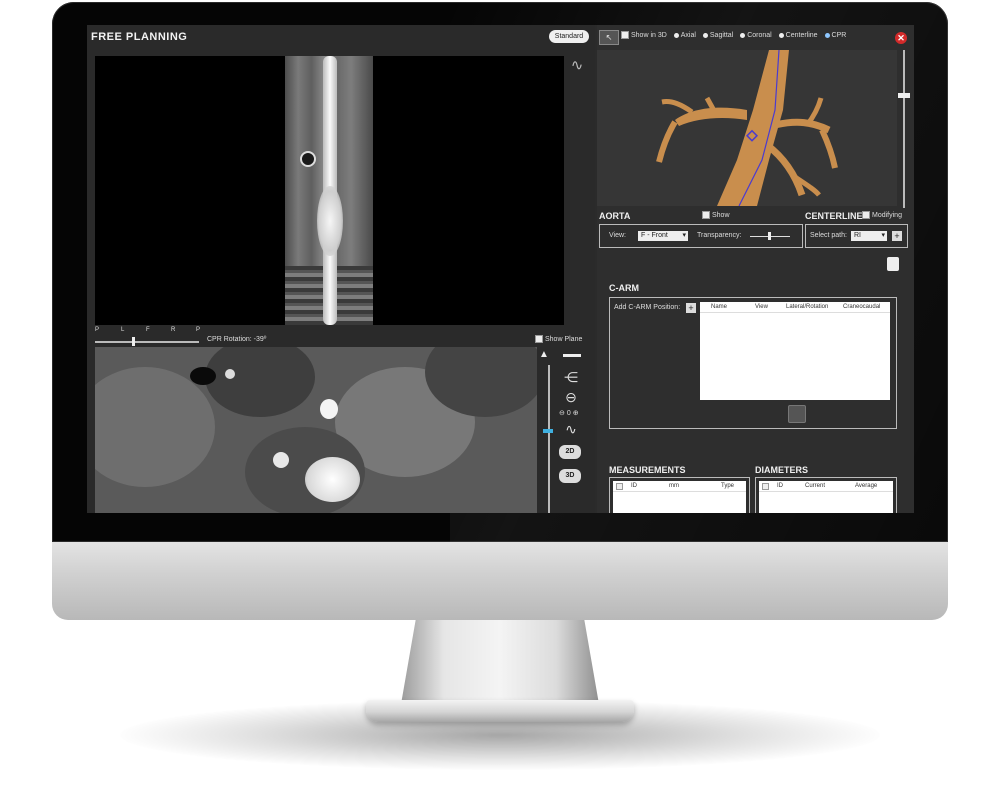 Image resolution: width=1000 pixels, height=789 pixels. Describe the element at coordinates (691, 308) in the screenshot. I see `add-carm-button: +` at that location.